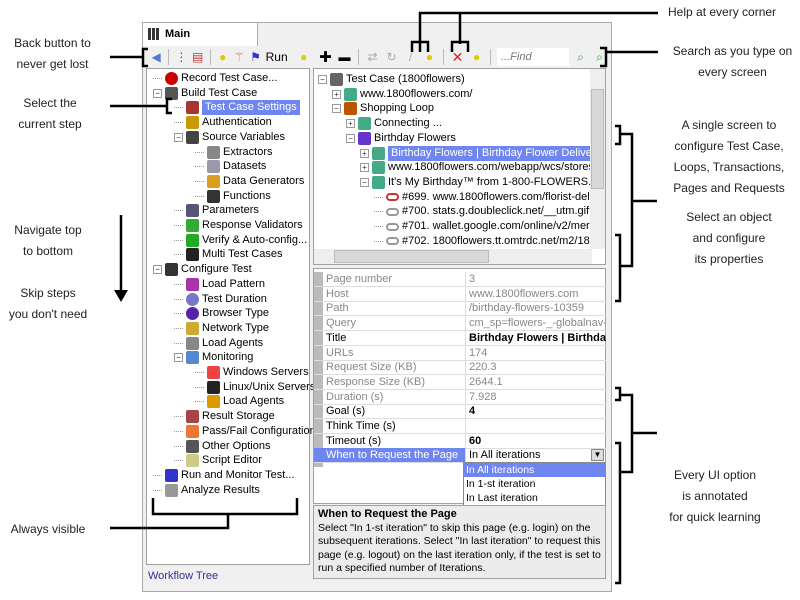 This screenshot has width=800, height=600. What do you see at coordinates (629, 57) in the screenshot?
I see `search-callout-line` at bounding box center [629, 57].